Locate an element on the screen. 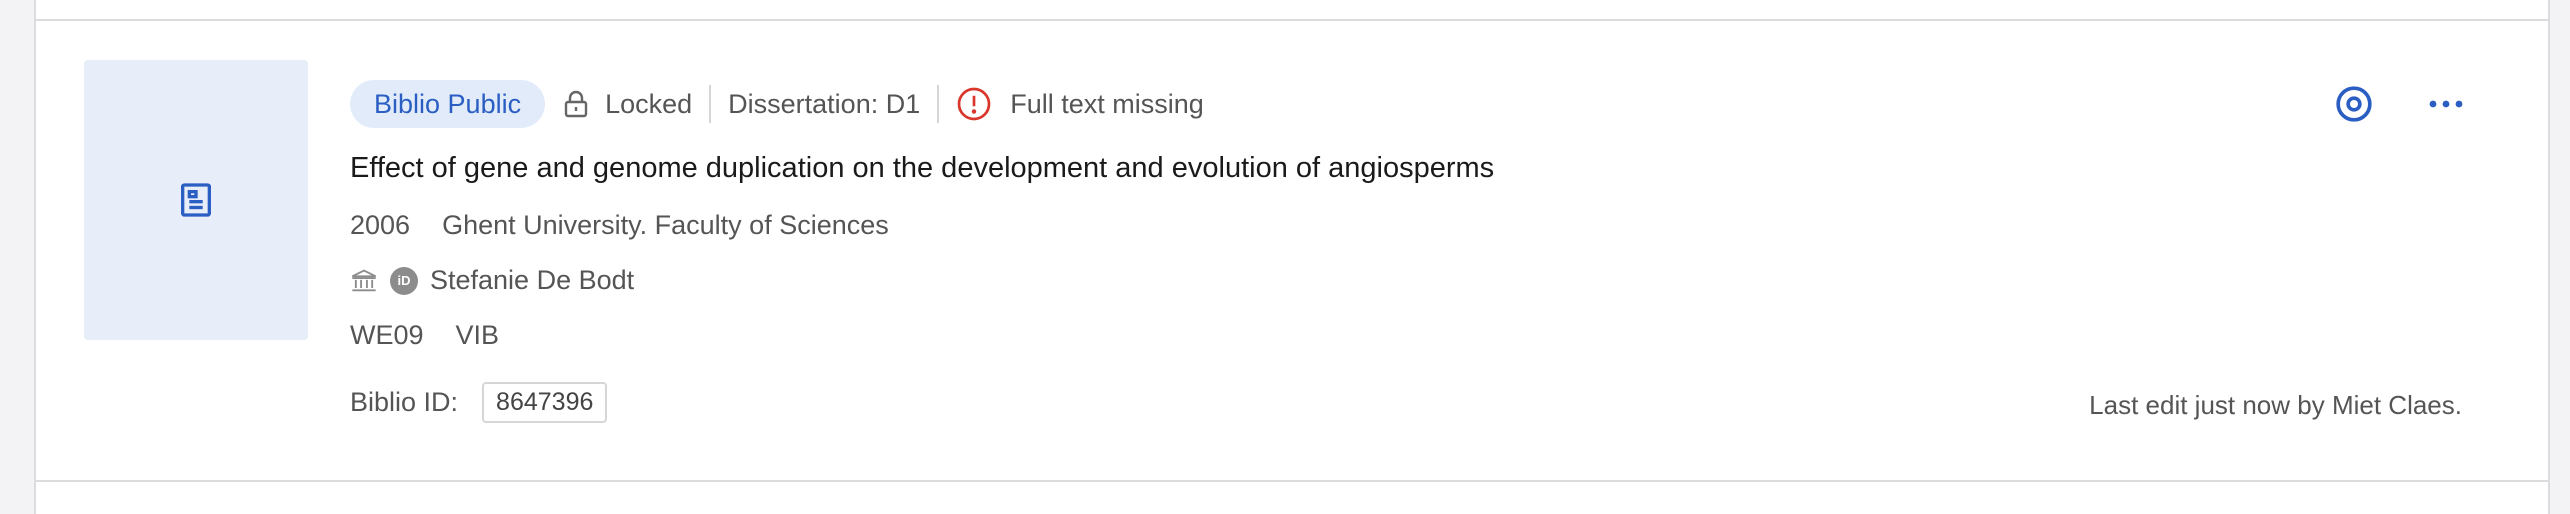 This screenshot has height=514, width=2570. more-horizontal-icon is located at coordinates (2446, 104).